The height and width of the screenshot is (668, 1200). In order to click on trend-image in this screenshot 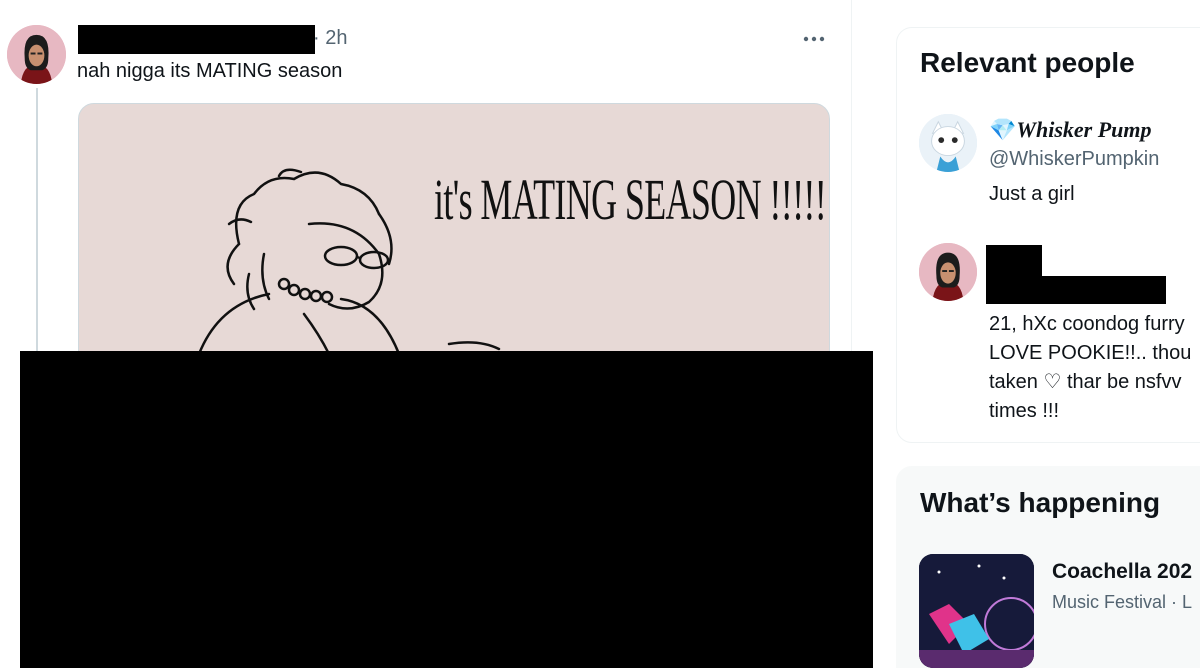, I will do `click(976, 611)`.